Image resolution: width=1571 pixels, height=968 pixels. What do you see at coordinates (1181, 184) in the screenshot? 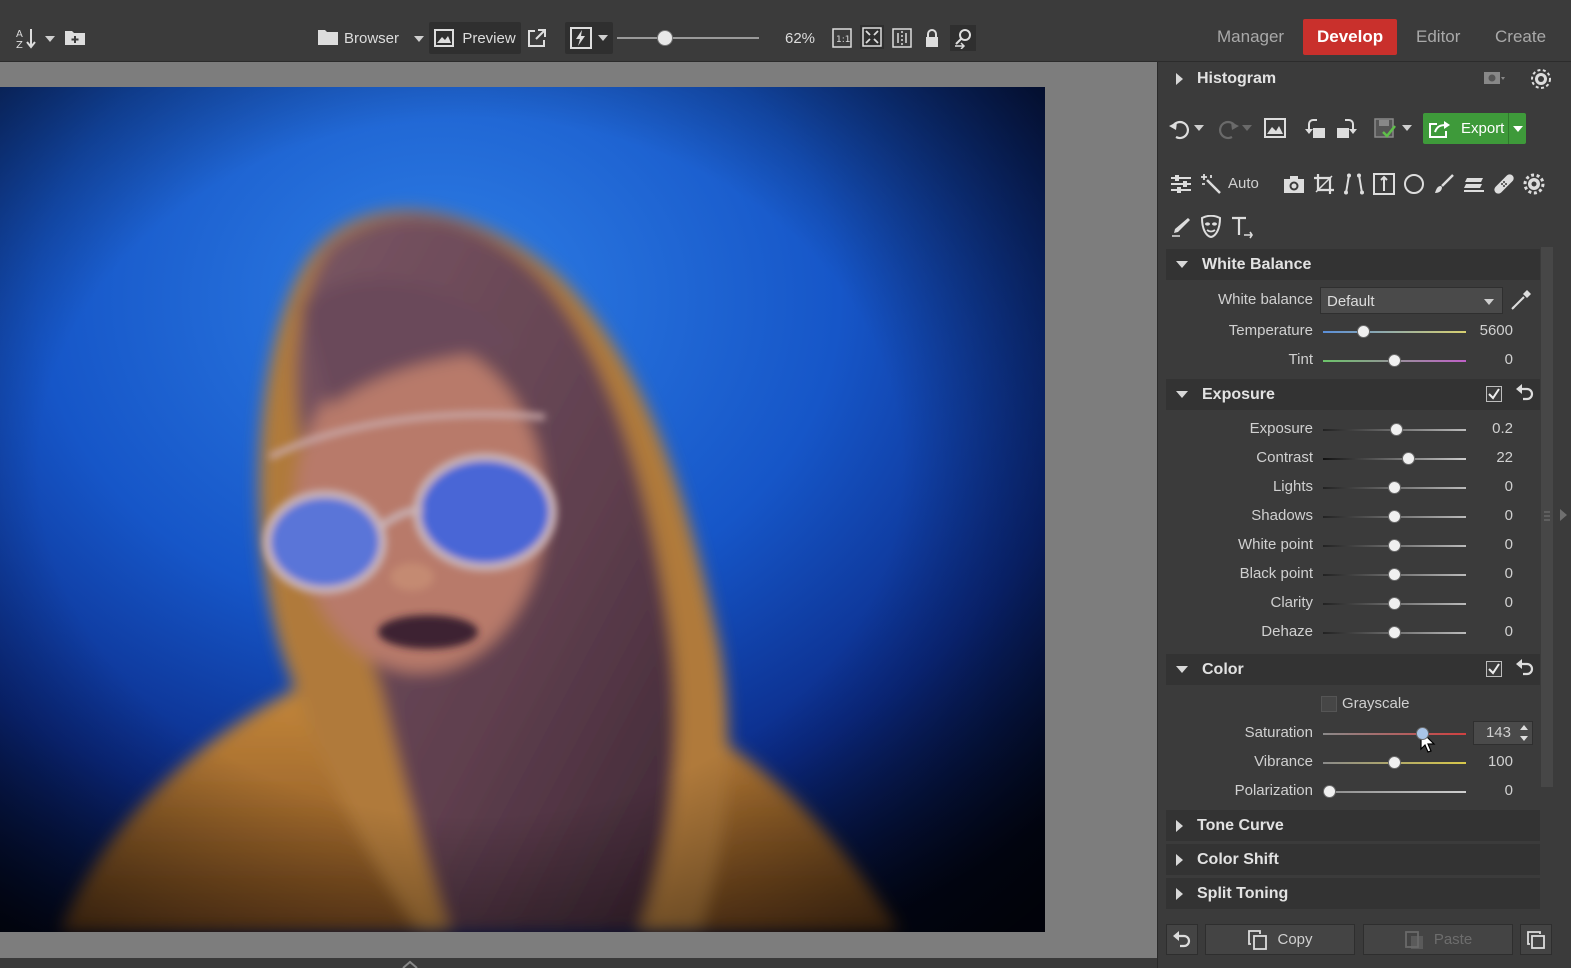
I see `adjustments-icon` at bounding box center [1181, 184].